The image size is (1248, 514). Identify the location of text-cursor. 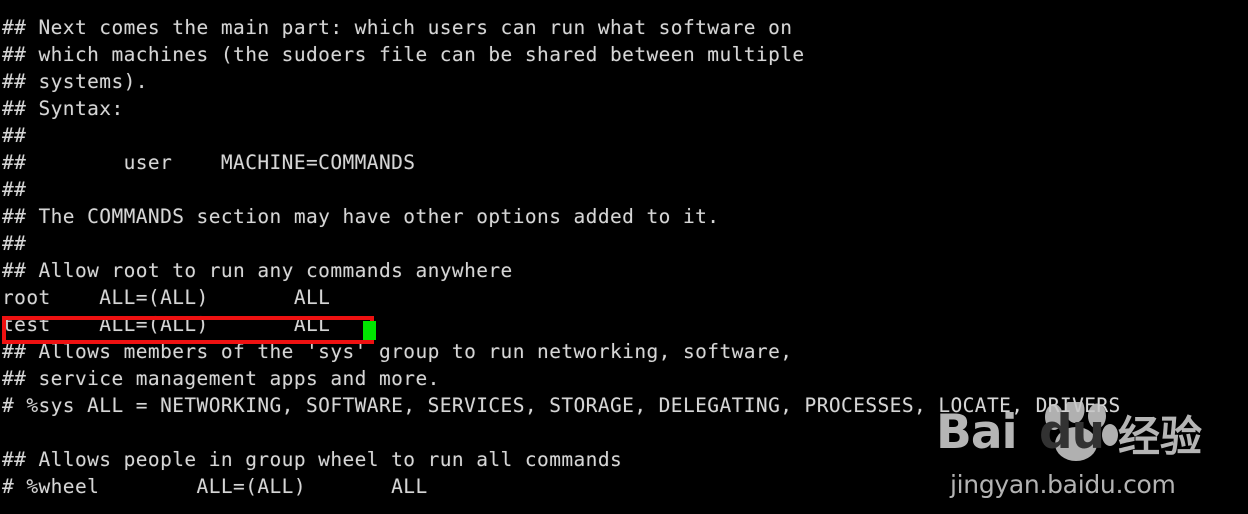
(369, 330).